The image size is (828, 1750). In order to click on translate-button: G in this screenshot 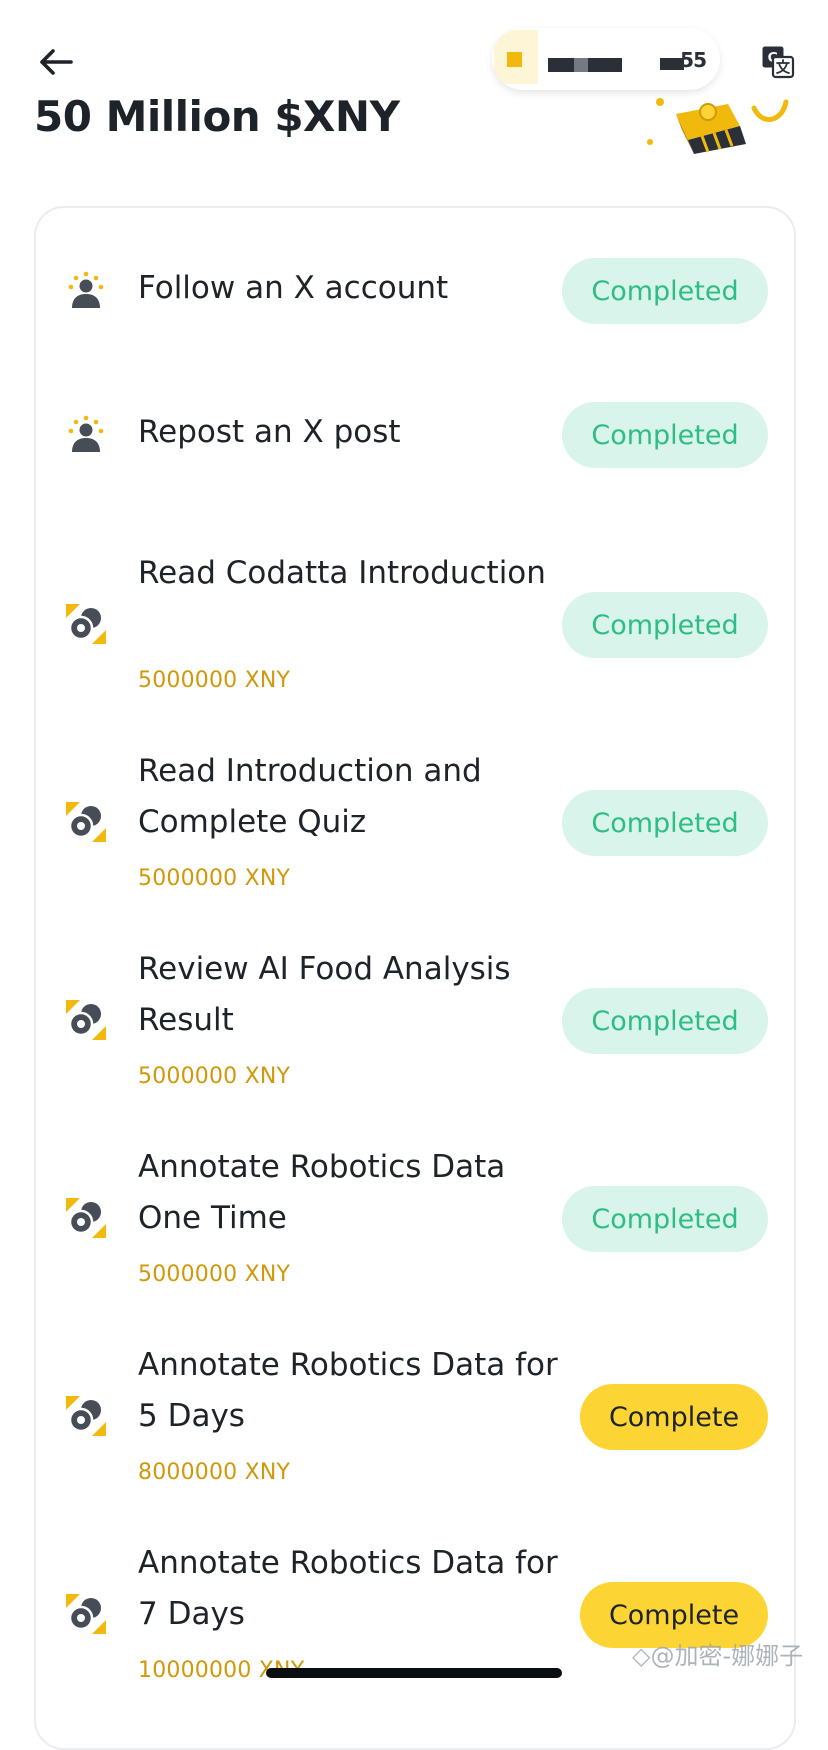, I will do `click(778, 62)`.